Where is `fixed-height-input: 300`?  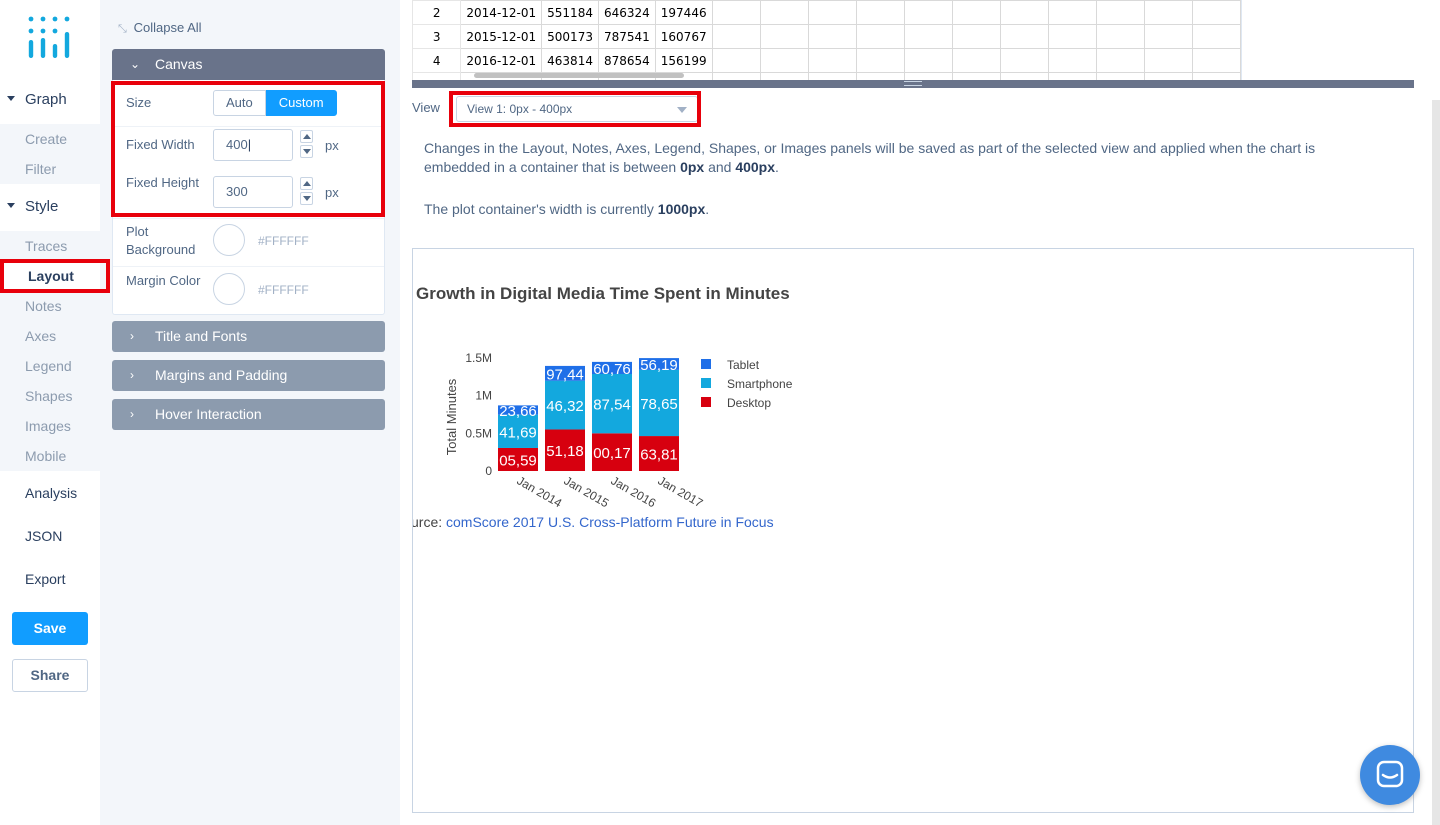 fixed-height-input: 300 is located at coordinates (253, 192).